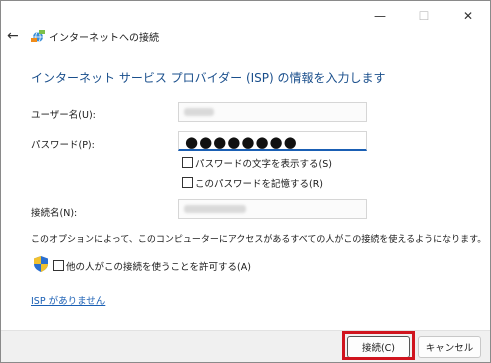 The image size is (491, 363). I want to click on show-password-checkbox, so click(187, 162).